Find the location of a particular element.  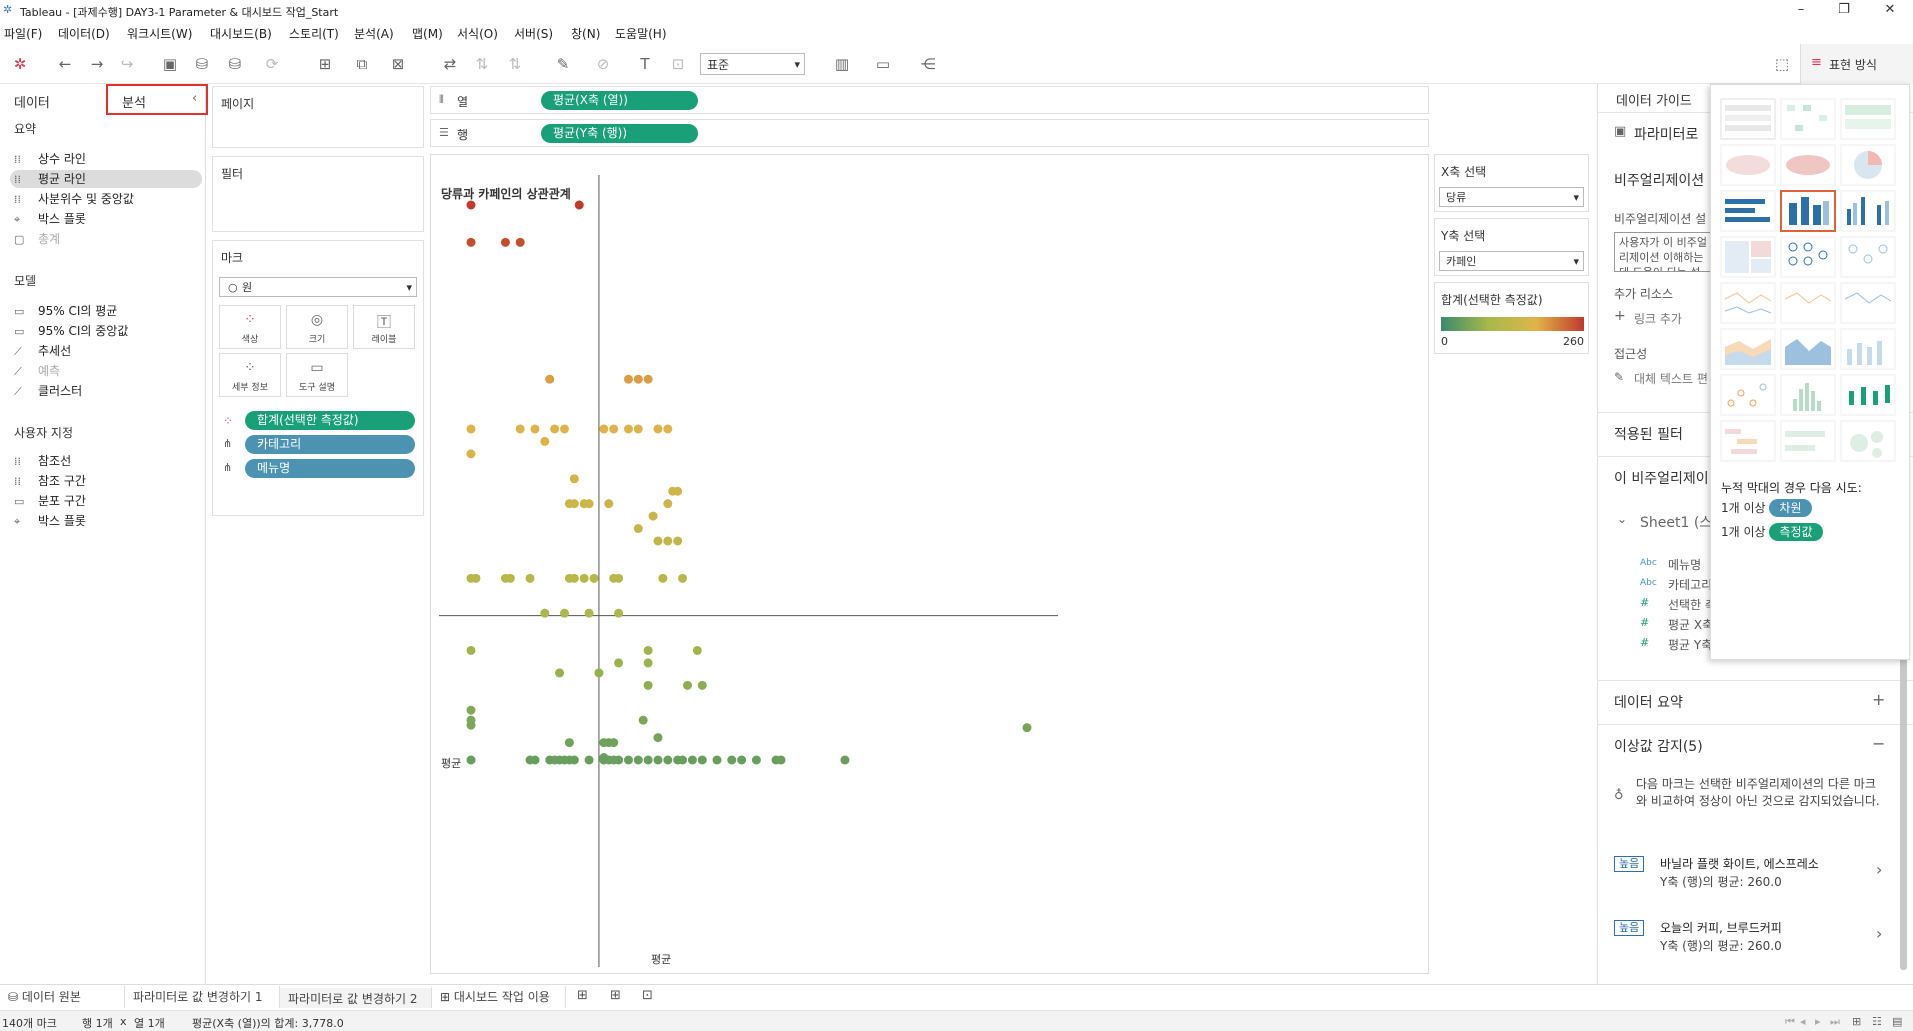

nav-next-icon: ▸ is located at coordinates (1818, 1021).